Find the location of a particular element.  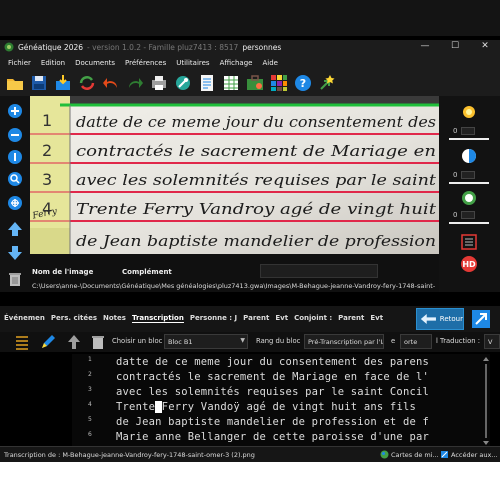

zoom-search-icon is located at coordinates (15, 179).